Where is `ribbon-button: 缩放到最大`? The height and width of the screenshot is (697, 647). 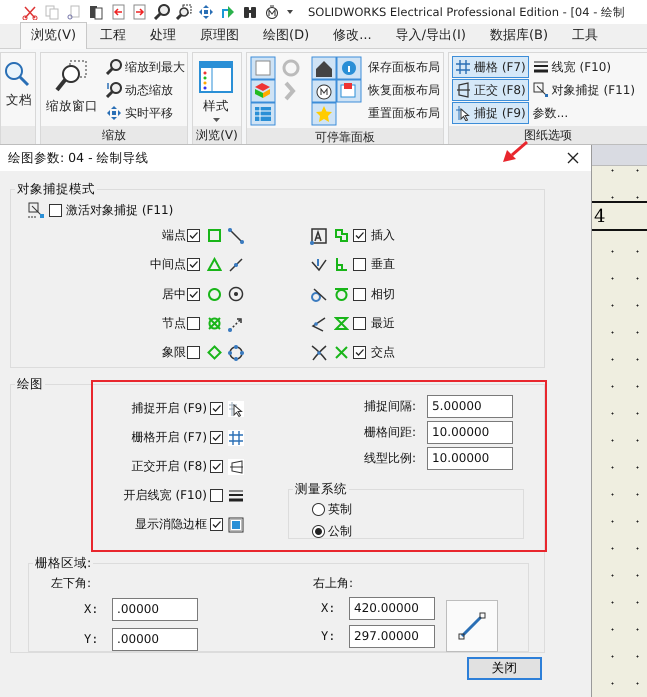 ribbon-button: 缩放到最大 is located at coordinates (145, 67).